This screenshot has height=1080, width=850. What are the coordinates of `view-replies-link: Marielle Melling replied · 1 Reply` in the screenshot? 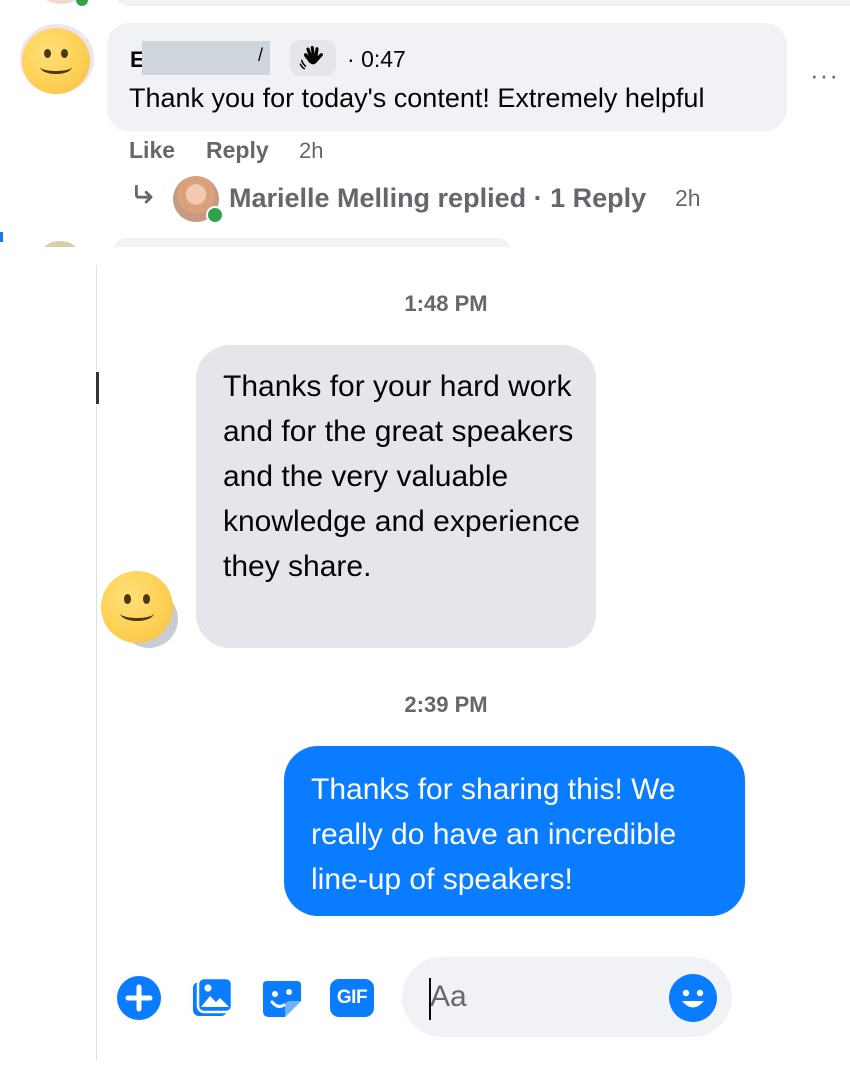 It's located at (437, 198).